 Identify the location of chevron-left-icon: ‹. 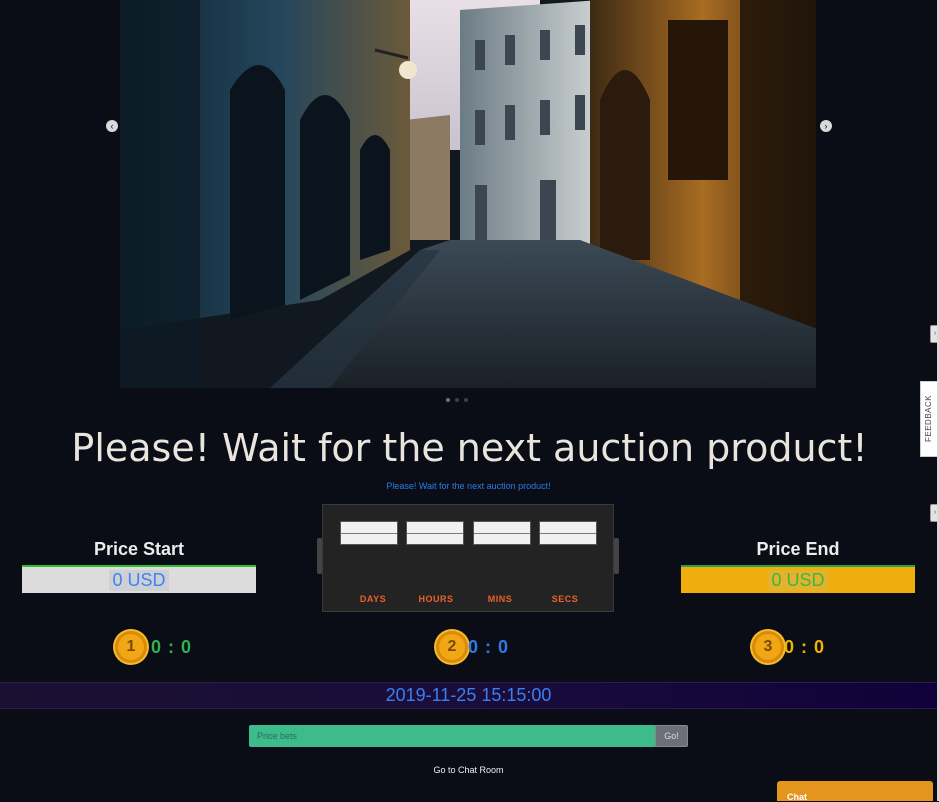
(112, 126).